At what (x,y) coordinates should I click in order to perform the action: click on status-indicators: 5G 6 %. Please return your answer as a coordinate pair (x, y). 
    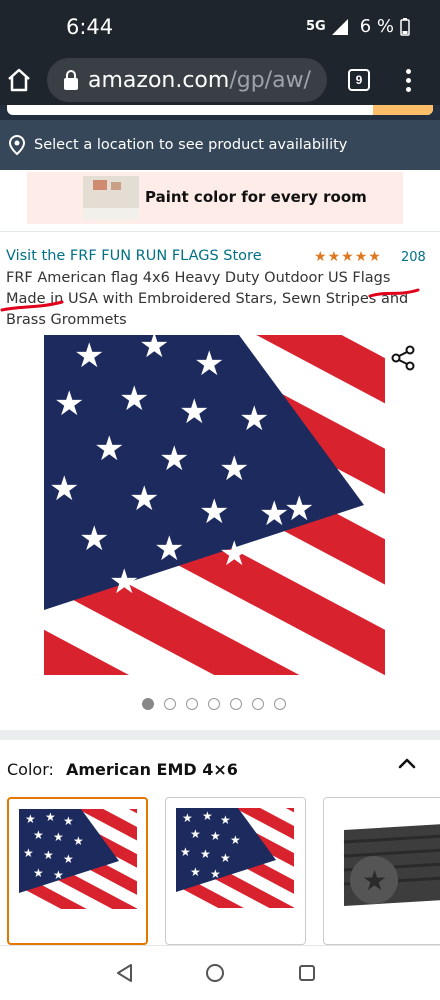
    Looking at the image, I should click on (358, 26).